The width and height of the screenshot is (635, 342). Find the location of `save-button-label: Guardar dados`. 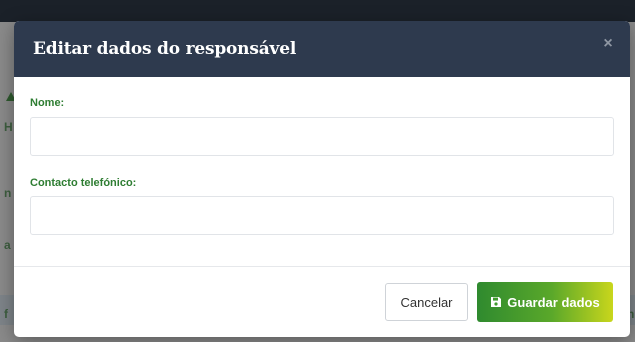

save-button-label: Guardar dados is located at coordinates (553, 302).